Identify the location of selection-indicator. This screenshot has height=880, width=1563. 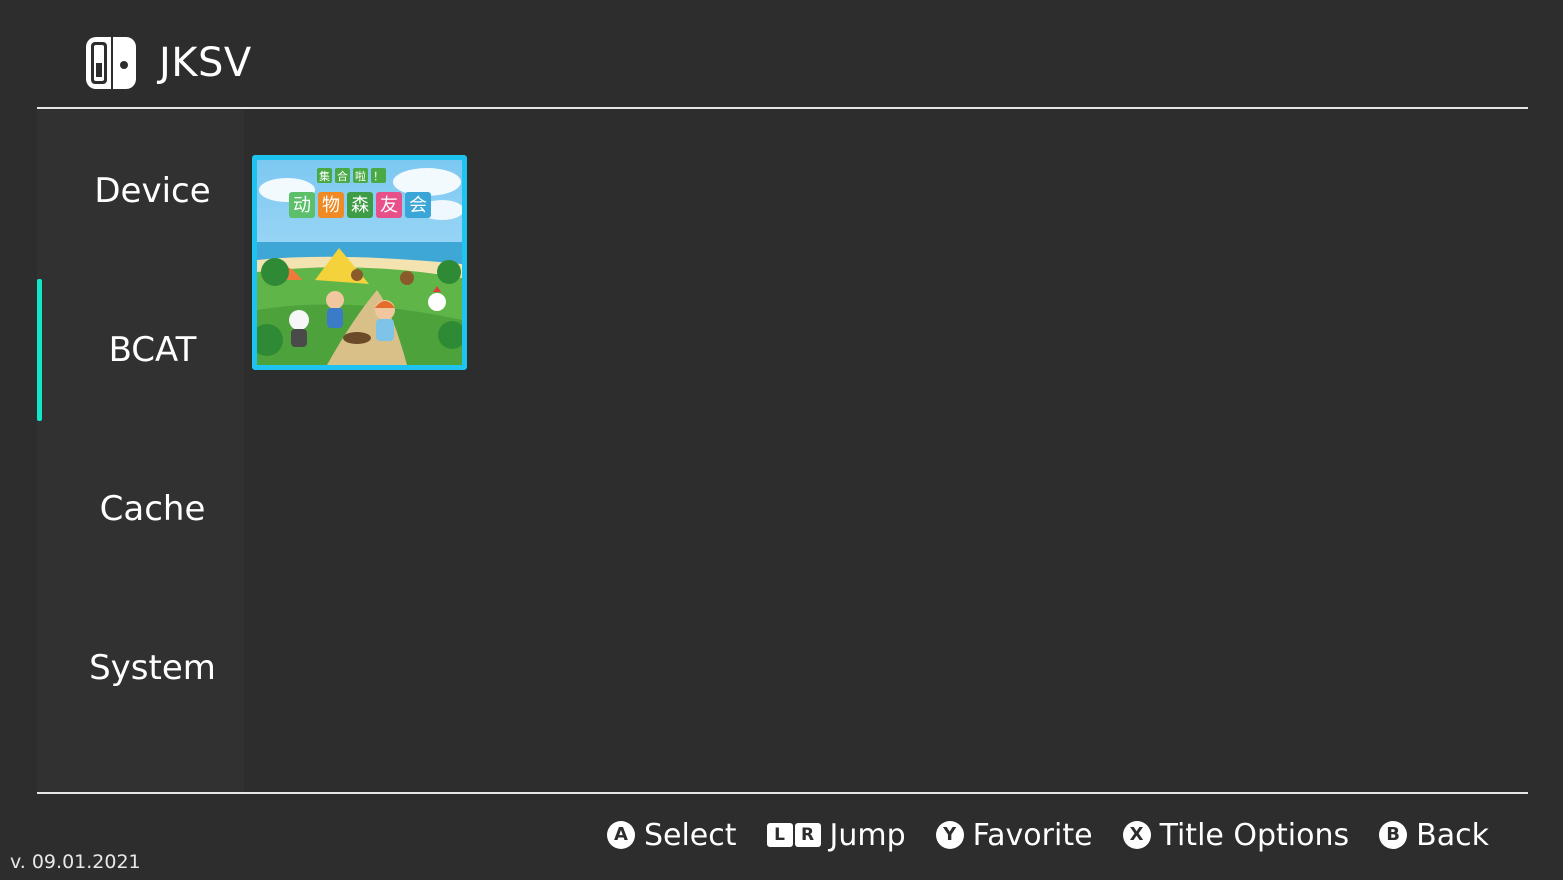
(39, 350).